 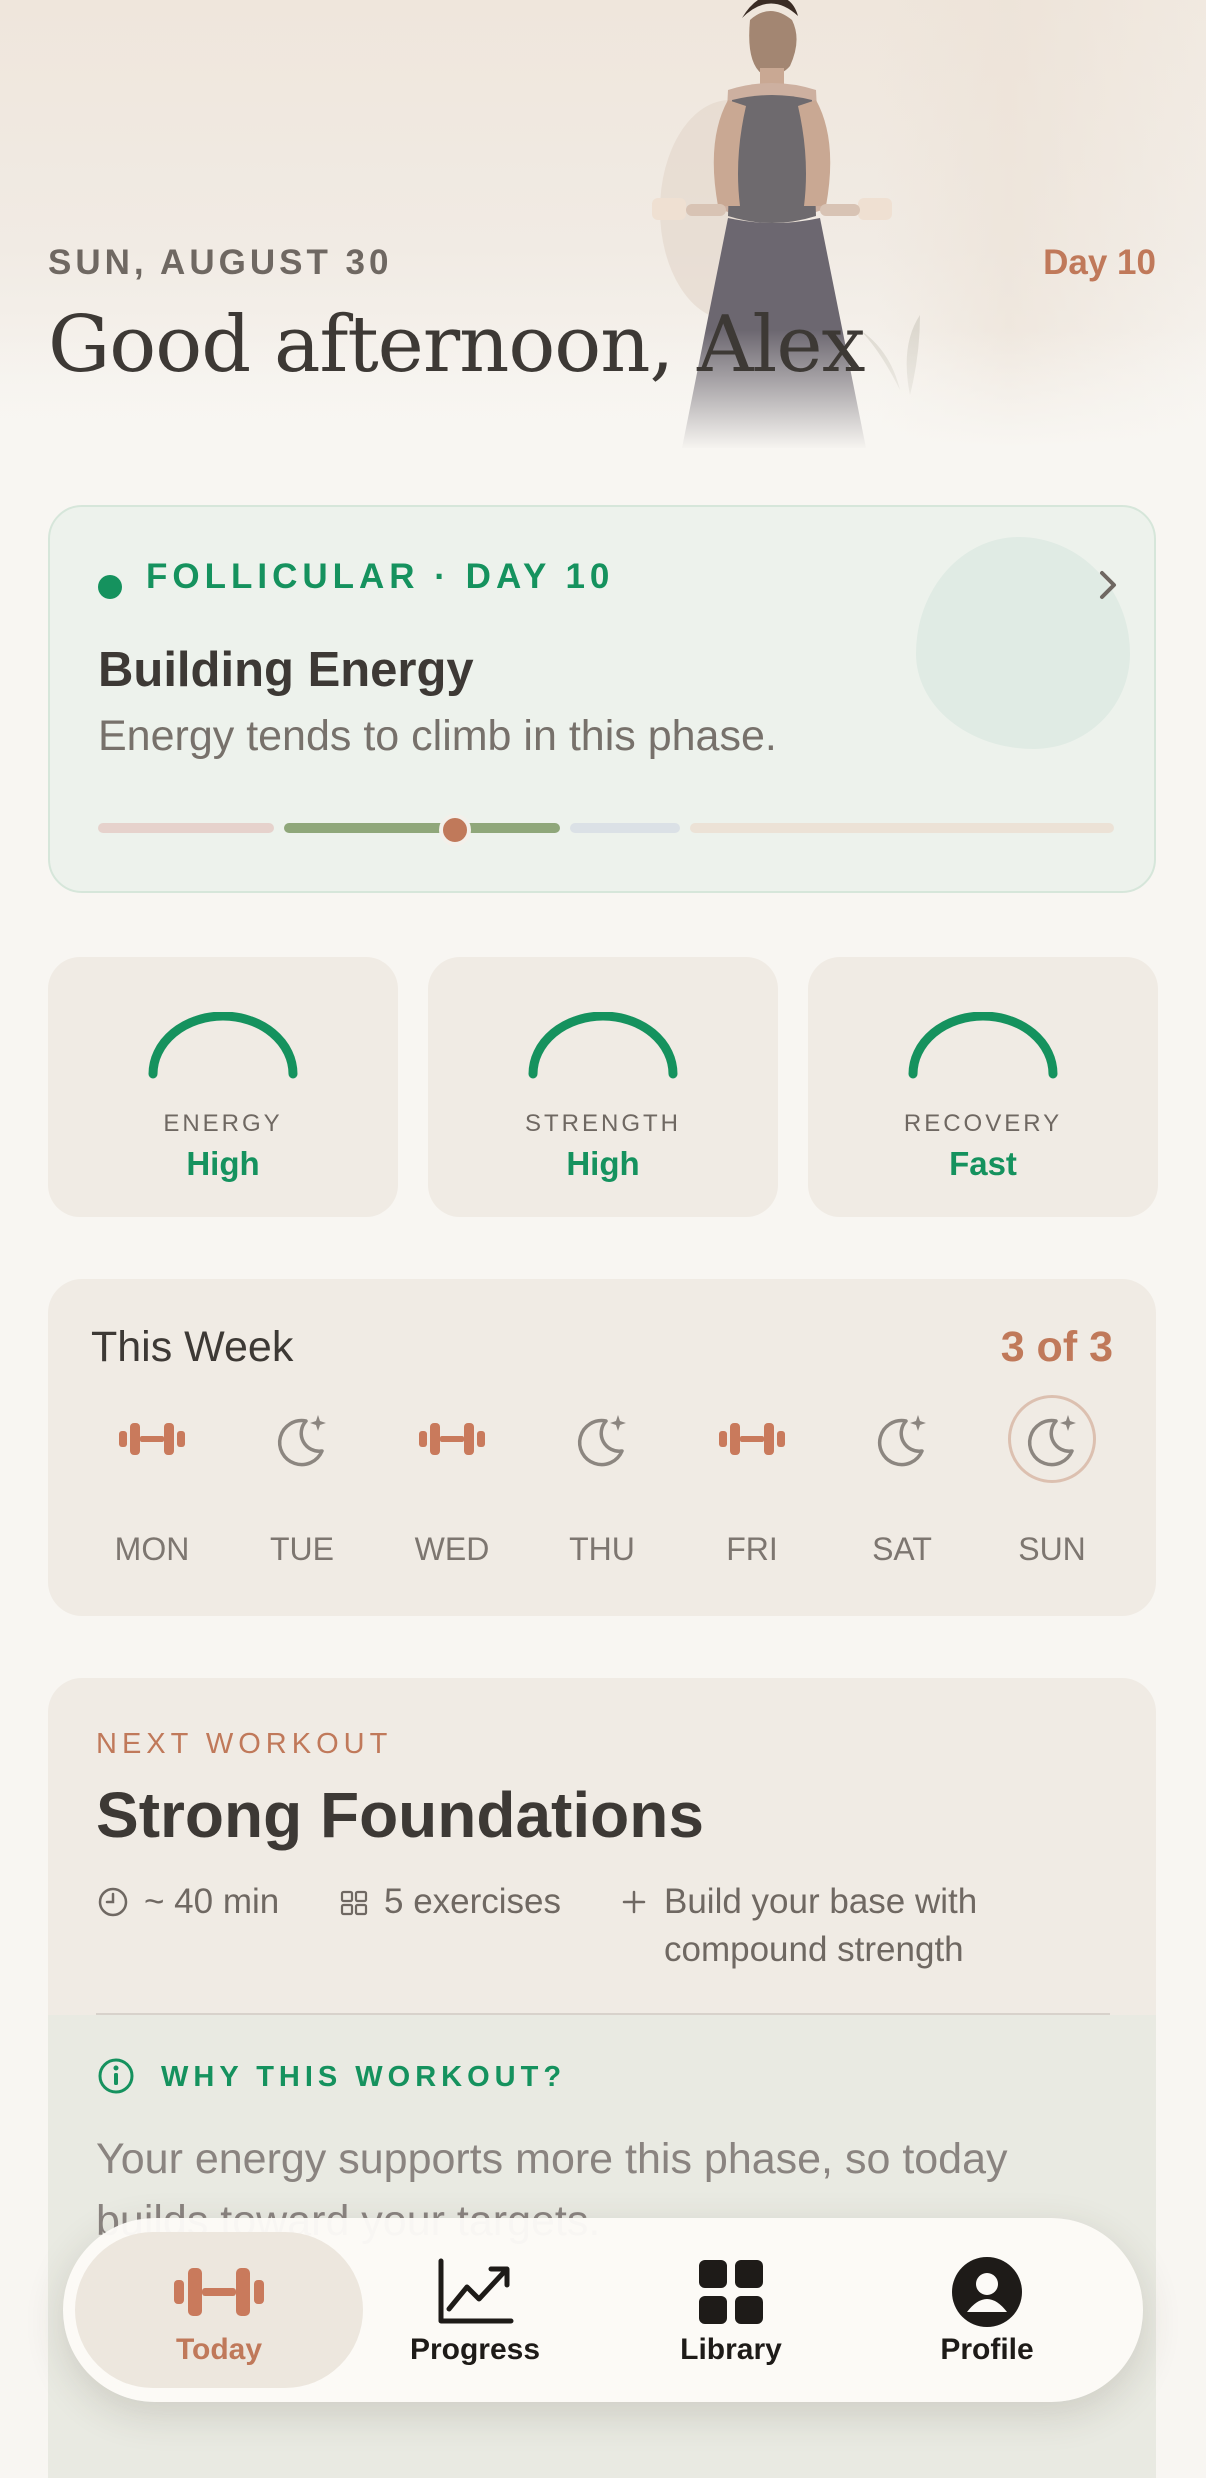 I want to click on day-label: SAT, so click(x=902, y=1549).